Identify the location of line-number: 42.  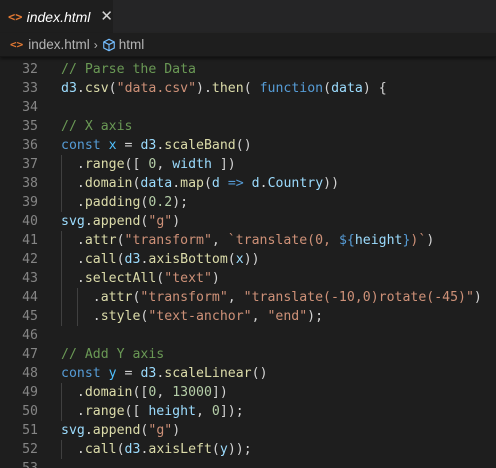
(30, 259).